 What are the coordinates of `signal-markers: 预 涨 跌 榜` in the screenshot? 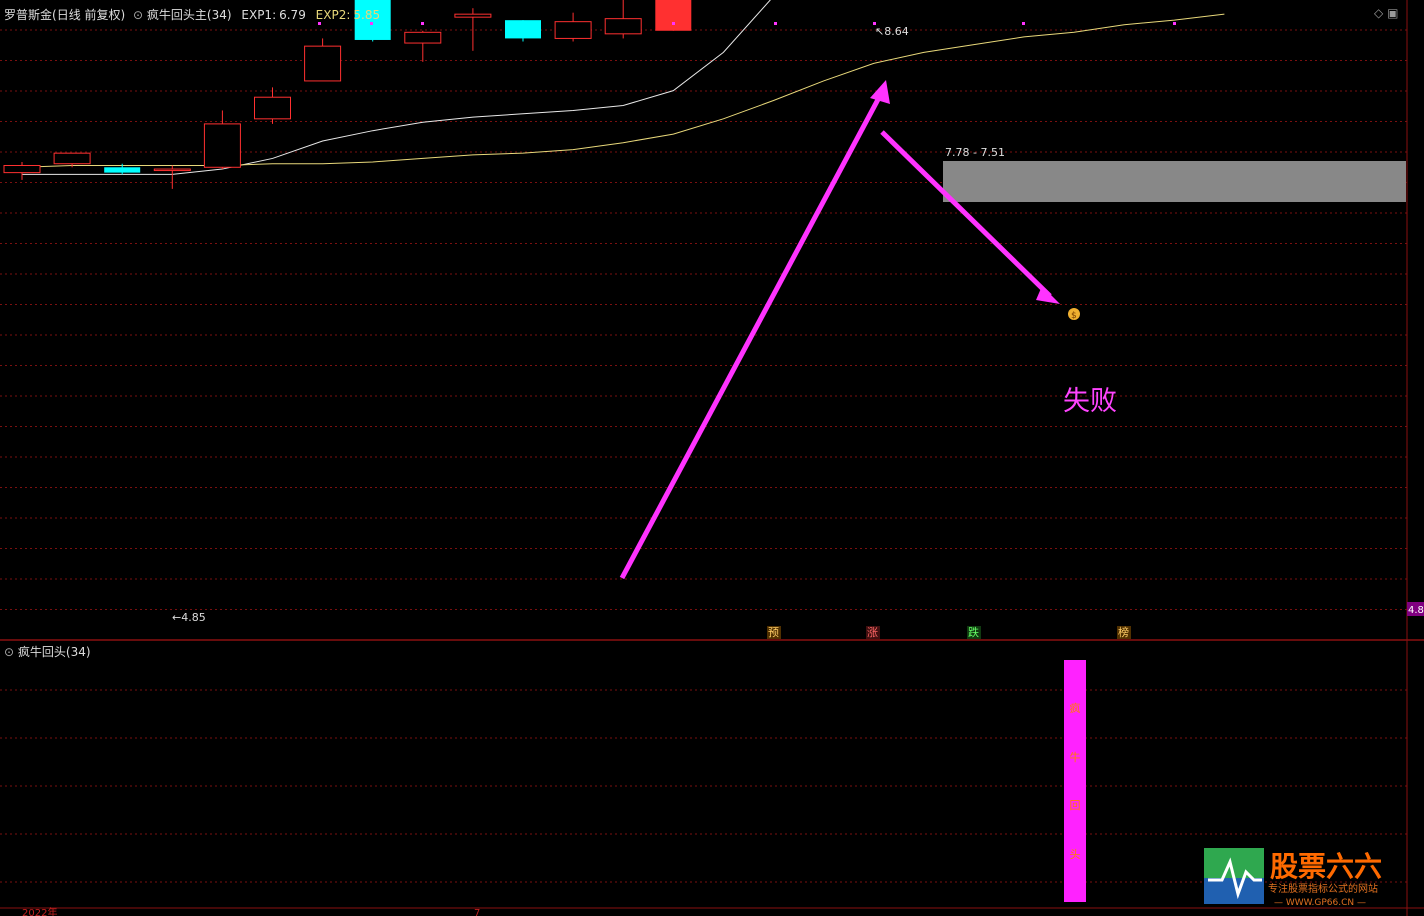 It's located at (949, 632).